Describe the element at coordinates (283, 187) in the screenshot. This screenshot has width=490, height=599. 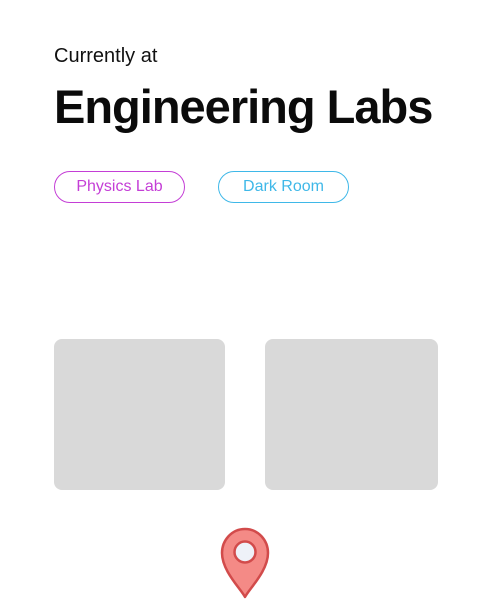
I see `tag-dark-room: Dark Room` at that location.